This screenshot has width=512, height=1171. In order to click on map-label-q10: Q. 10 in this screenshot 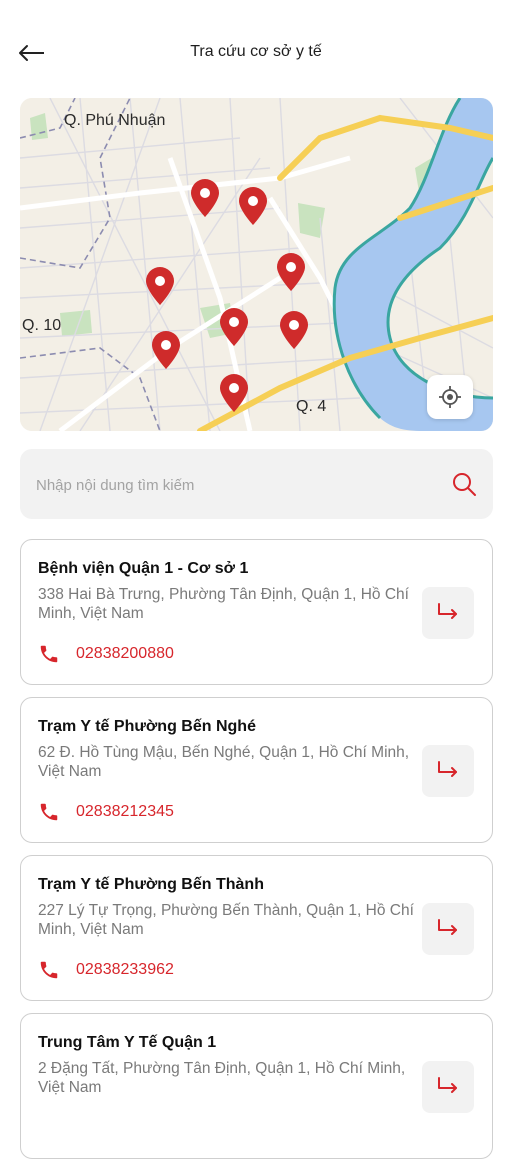, I will do `click(42, 325)`.